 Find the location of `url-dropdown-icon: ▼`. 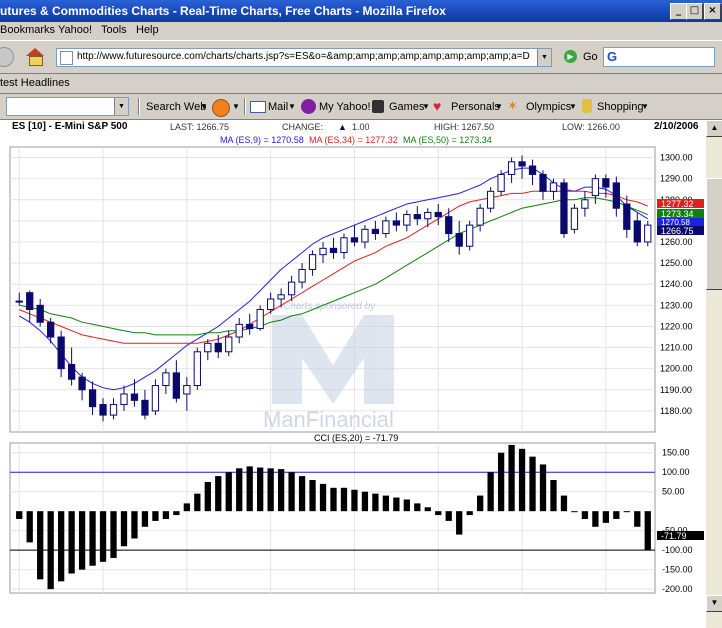

url-dropdown-icon: ▼ is located at coordinates (544, 57).